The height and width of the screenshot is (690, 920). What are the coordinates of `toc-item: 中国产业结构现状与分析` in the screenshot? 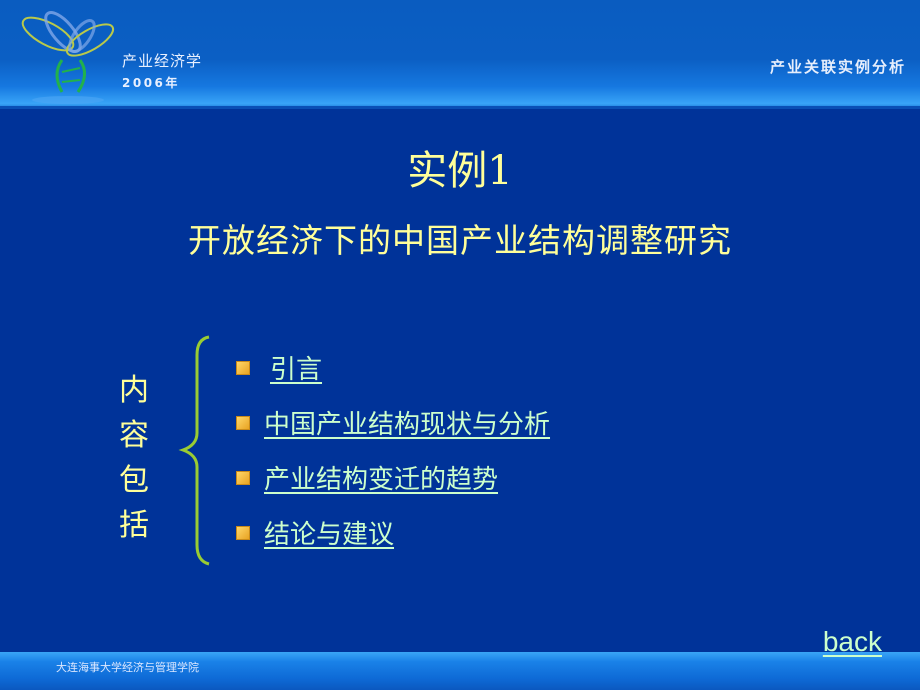 It's located at (393, 422).